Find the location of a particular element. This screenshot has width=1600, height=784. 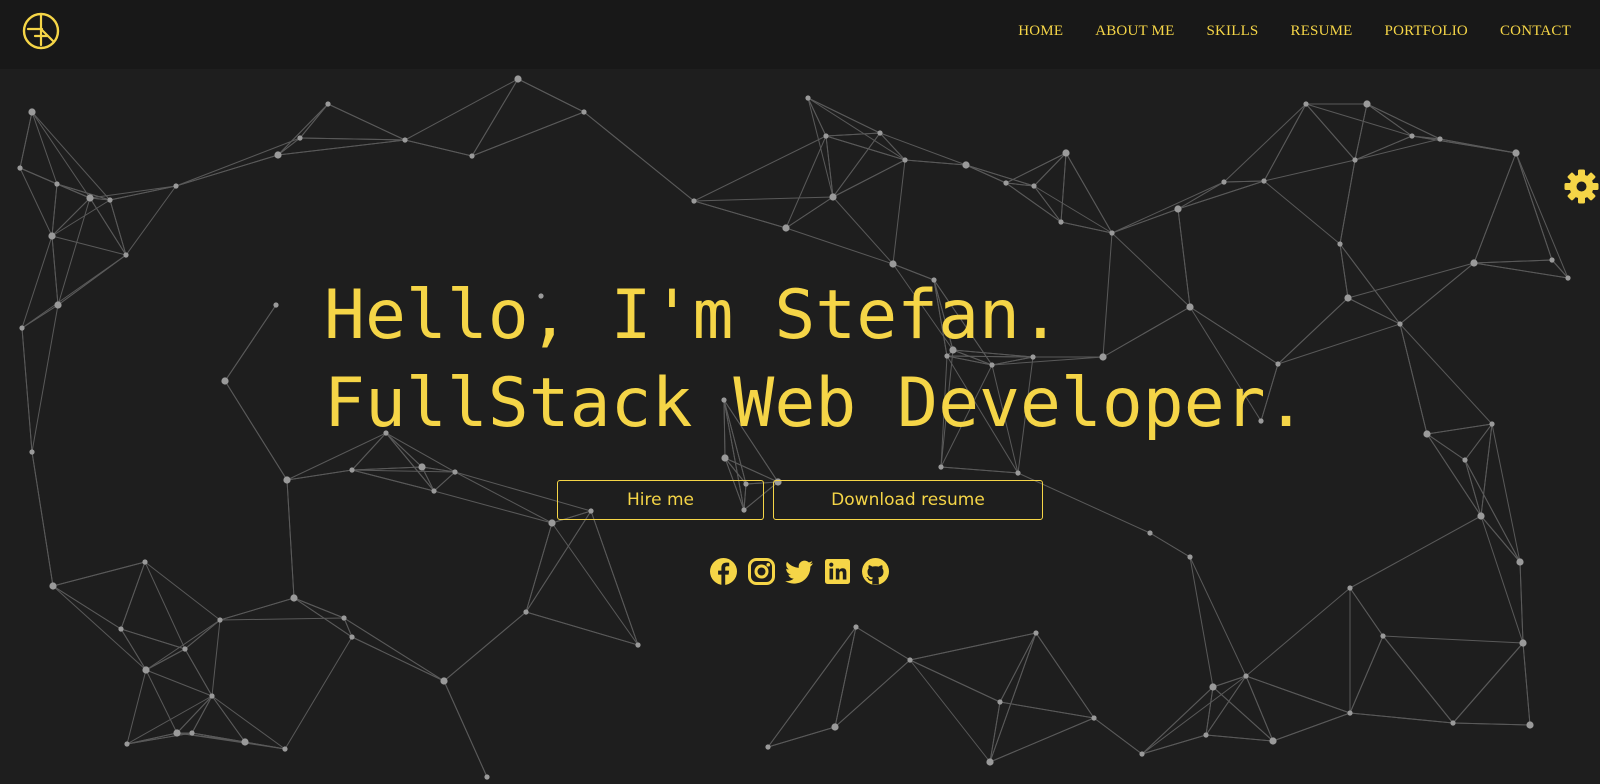

hero-greeting: Hello, I'm Stefan. is located at coordinates (692, 315).